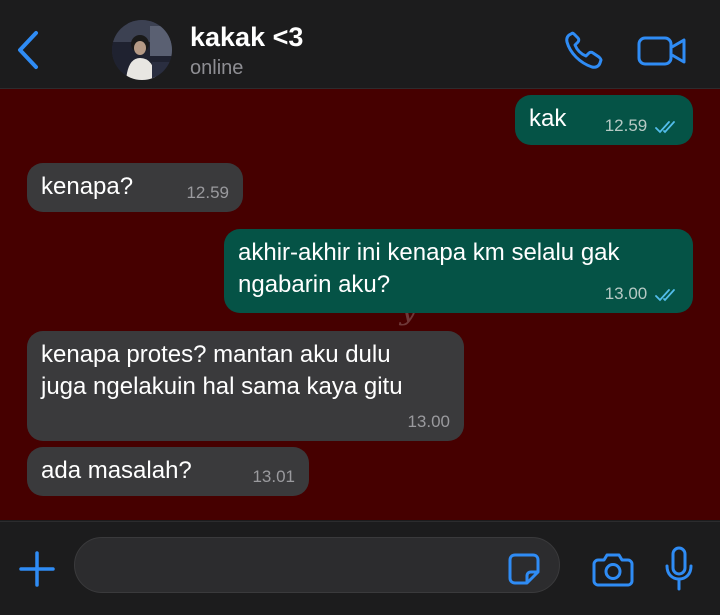 The image size is (720, 615). Describe the element at coordinates (317, 565) in the screenshot. I see `message-input` at that location.